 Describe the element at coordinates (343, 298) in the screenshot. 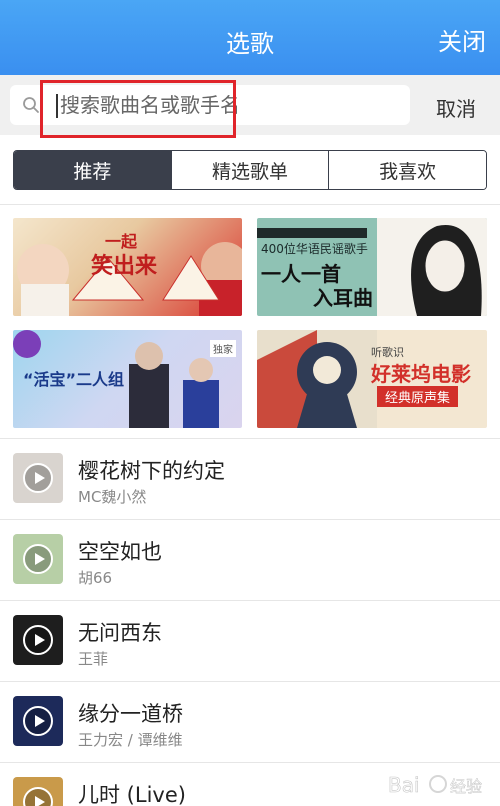

I see `banner-line: 入耳曲` at that location.